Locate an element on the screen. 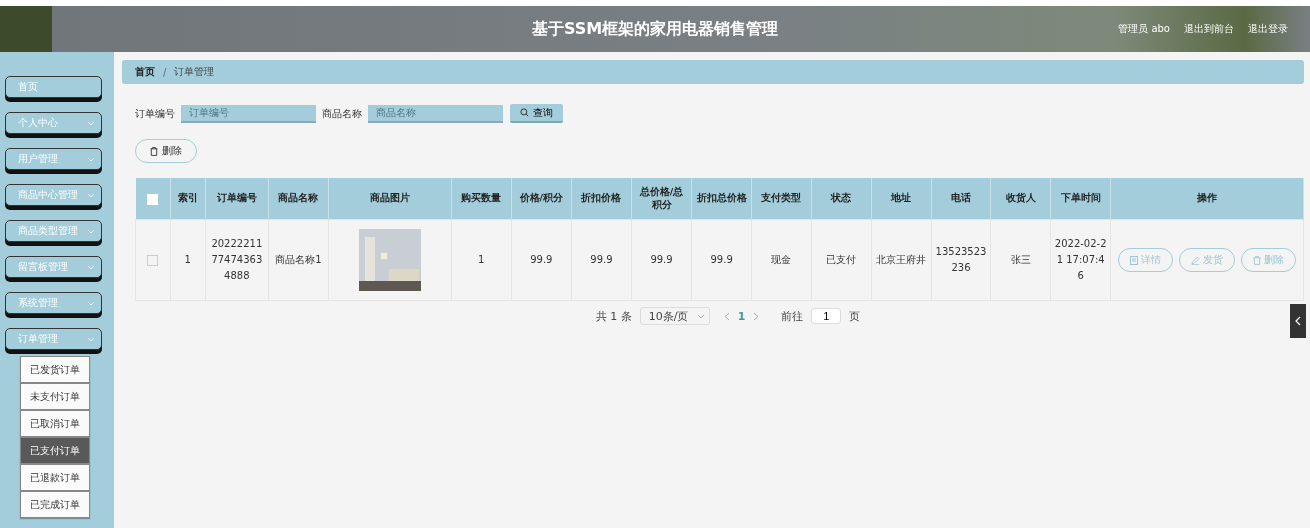  goto-label: 前往 is located at coordinates (792, 316).